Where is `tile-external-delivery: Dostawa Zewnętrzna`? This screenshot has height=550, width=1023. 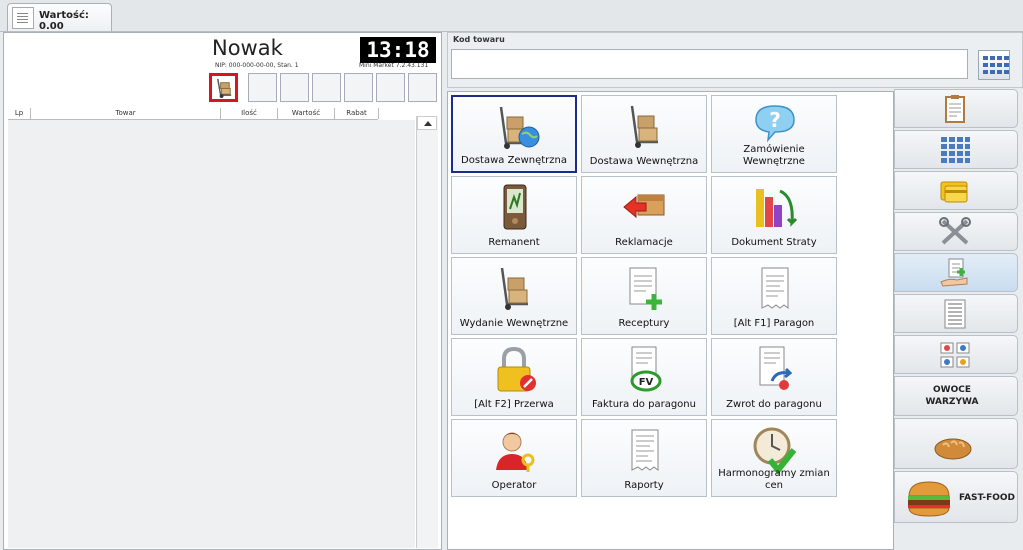
tile-external-delivery: Dostawa Zewnętrzna is located at coordinates (514, 134).